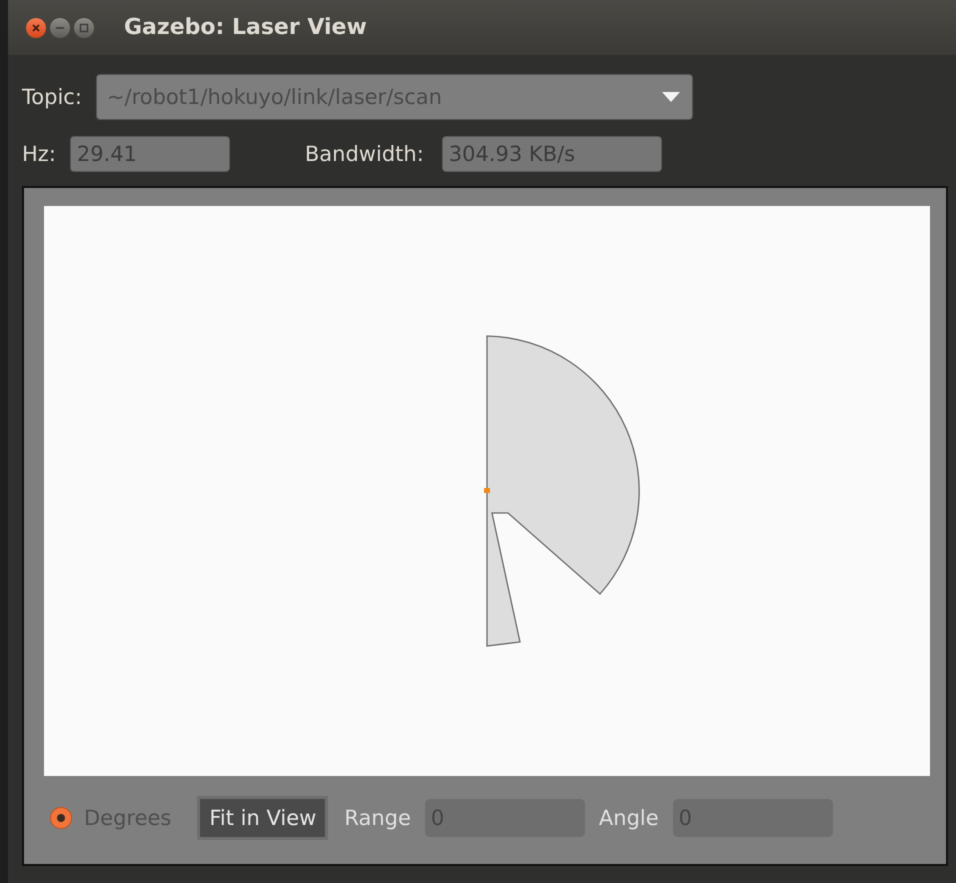  What do you see at coordinates (39, 154) in the screenshot?
I see `hz-label: Hz:` at bounding box center [39, 154].